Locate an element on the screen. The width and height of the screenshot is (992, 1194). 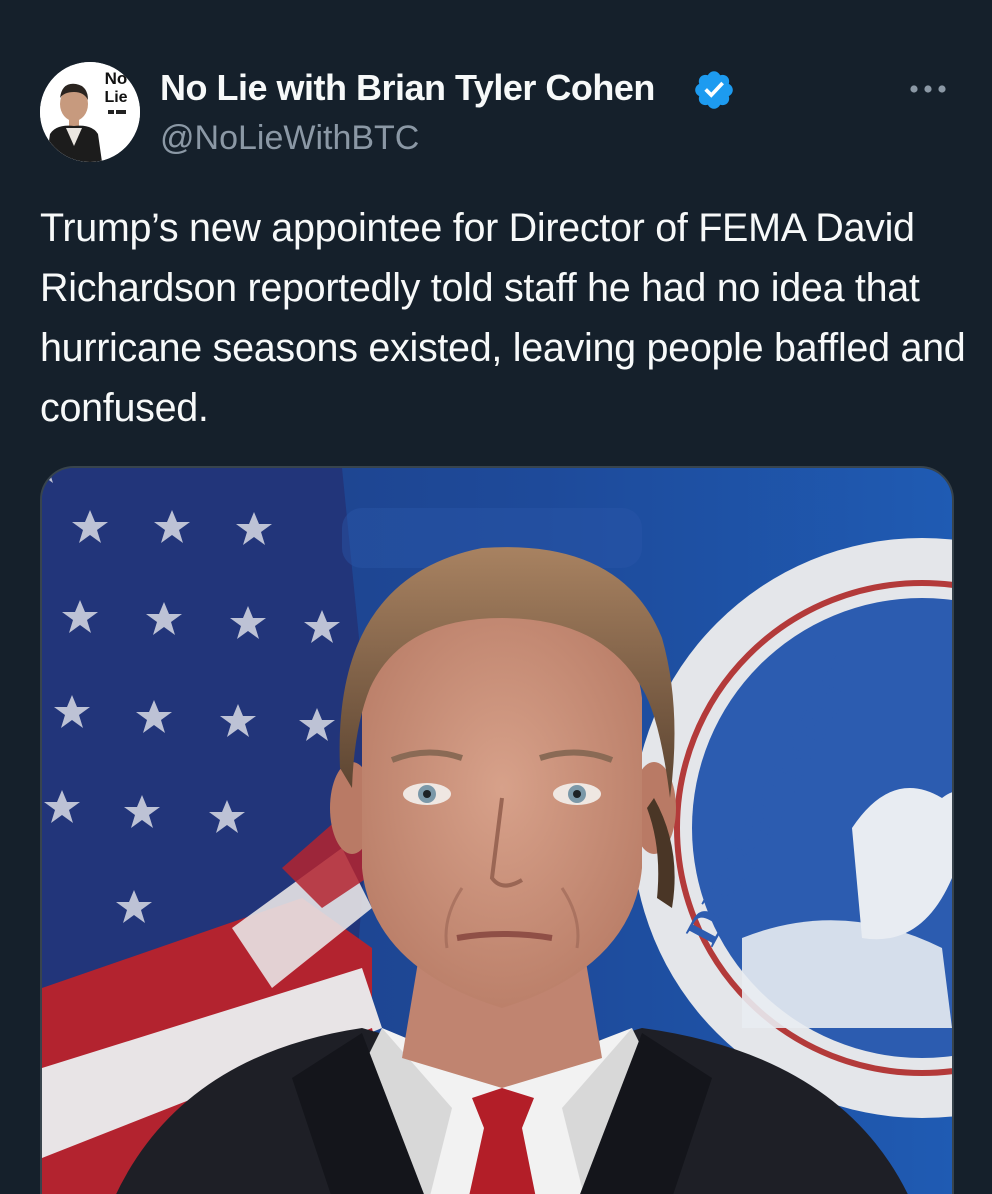
more-options-button is located at coordinates (928, 90).